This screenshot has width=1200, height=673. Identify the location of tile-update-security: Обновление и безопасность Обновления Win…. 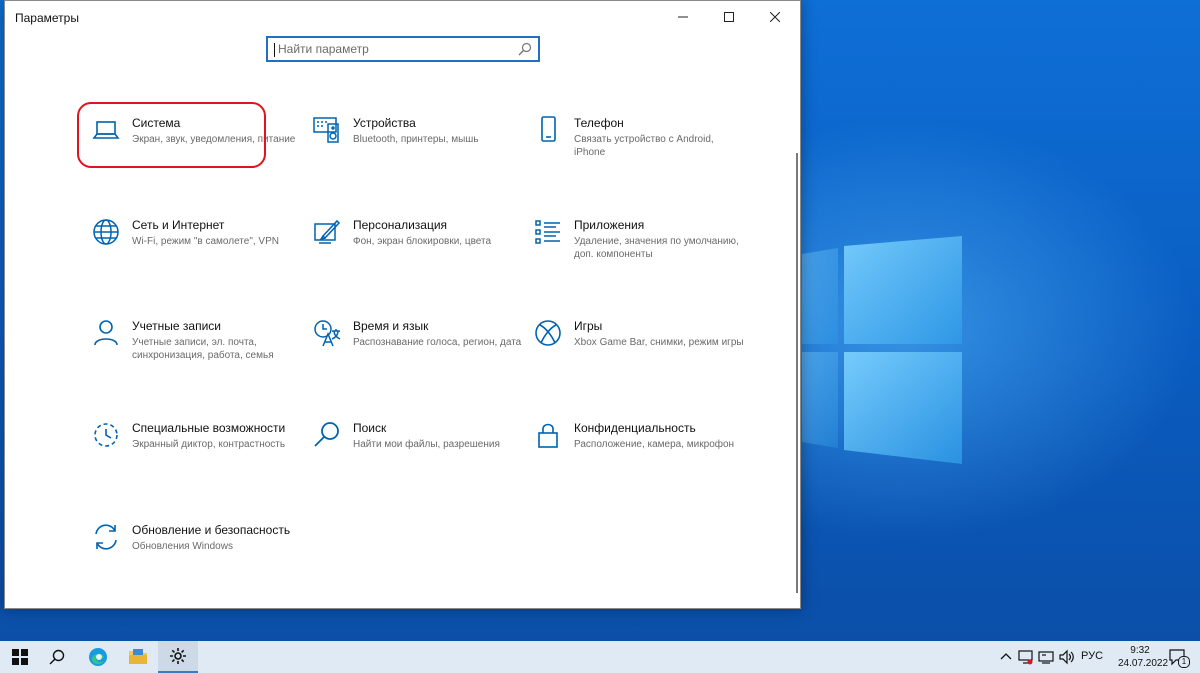
(192, 563).